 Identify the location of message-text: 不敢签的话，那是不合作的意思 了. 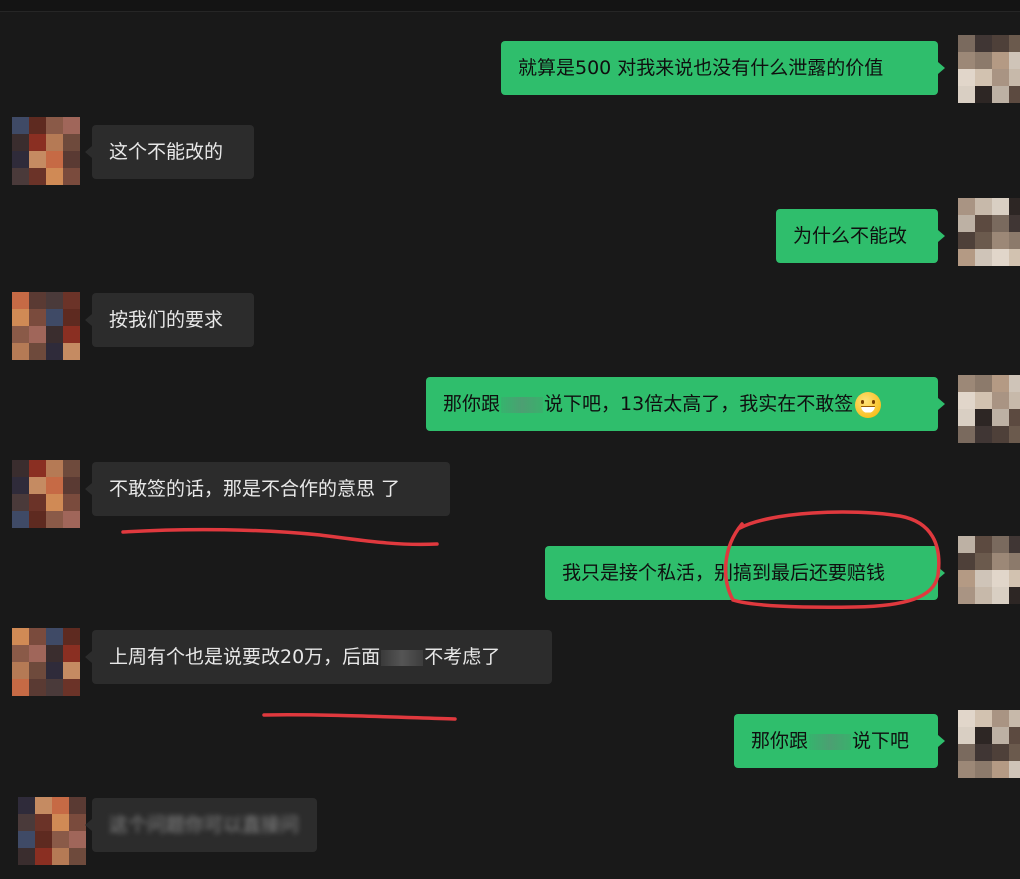
(255, 489).